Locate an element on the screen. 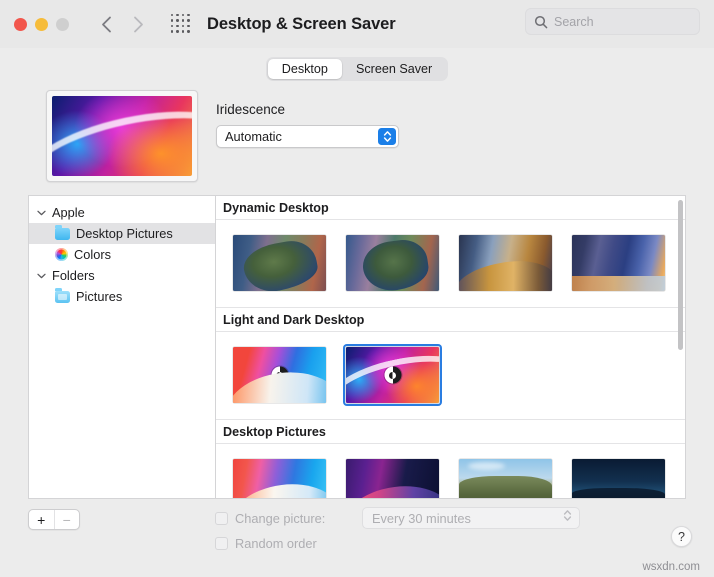 This screenshot has width=714, height=577. current-wallpaper-preview is located at coordinates (122, 136).